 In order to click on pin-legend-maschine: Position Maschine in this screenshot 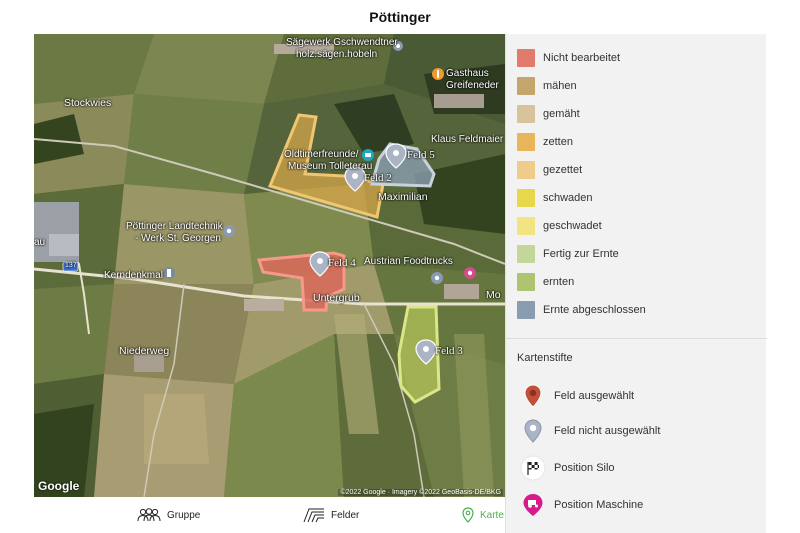, I will do `click(581, 505)`.